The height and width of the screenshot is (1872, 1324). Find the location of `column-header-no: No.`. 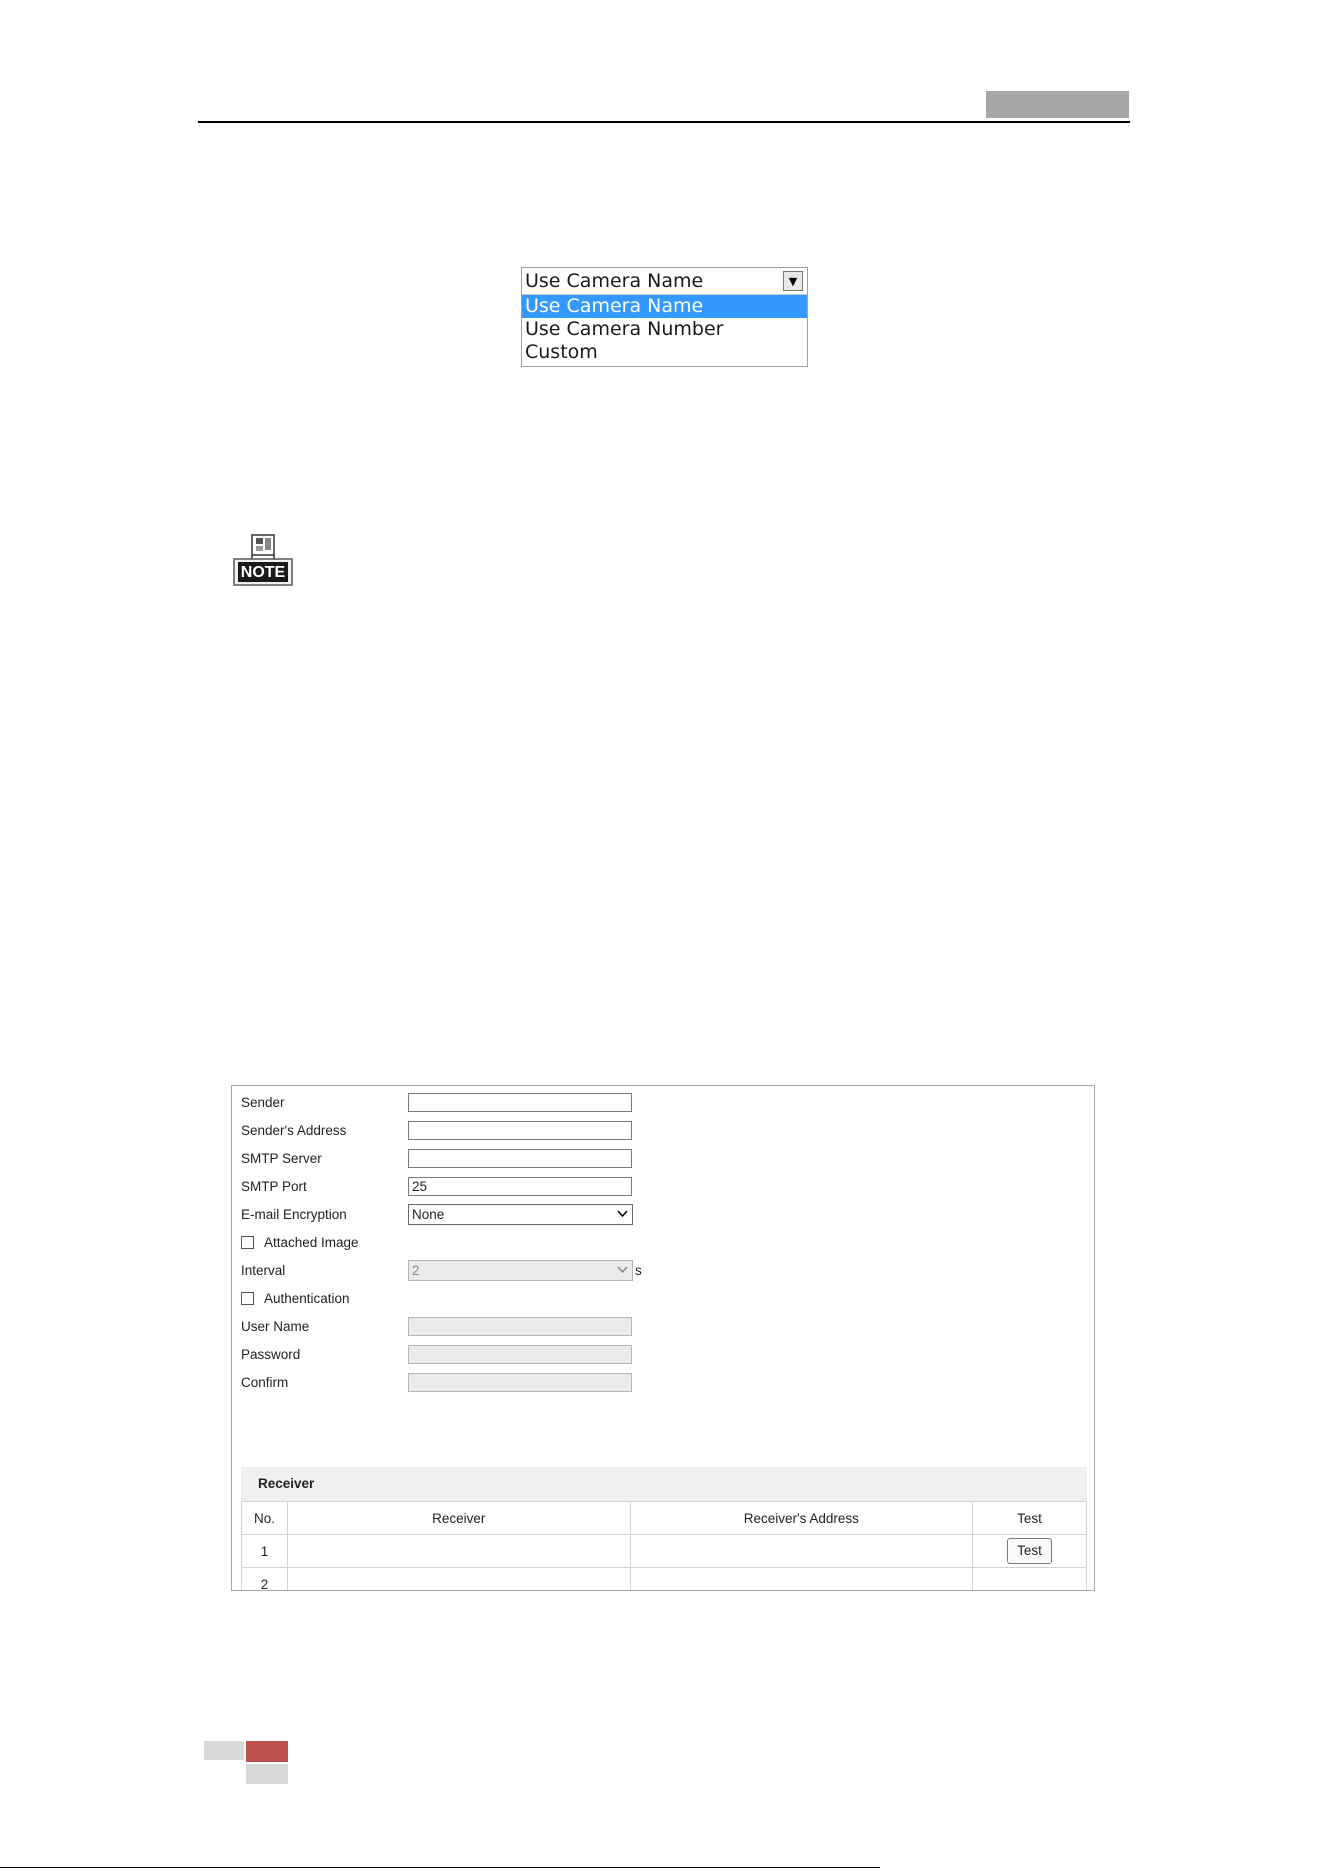

column-header-no: No. is located at coordinates (264, 1518).